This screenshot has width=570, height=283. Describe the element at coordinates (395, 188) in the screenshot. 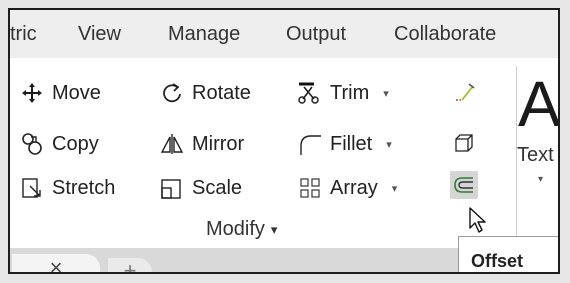

I see `array-dropdown-caret: ▾` at that location.